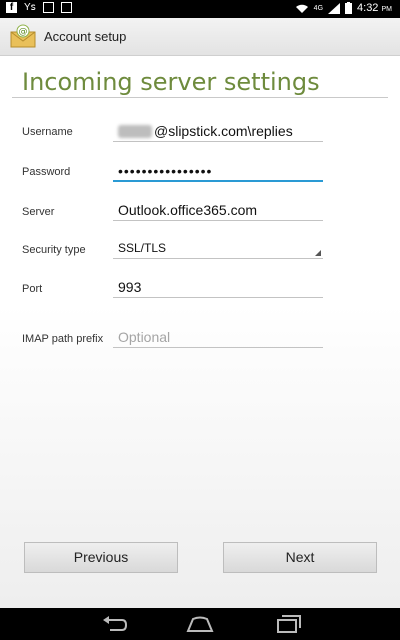 The height and width of the screenshot is (640, 400). I want to click on password-label: Password, so click(46, 172).